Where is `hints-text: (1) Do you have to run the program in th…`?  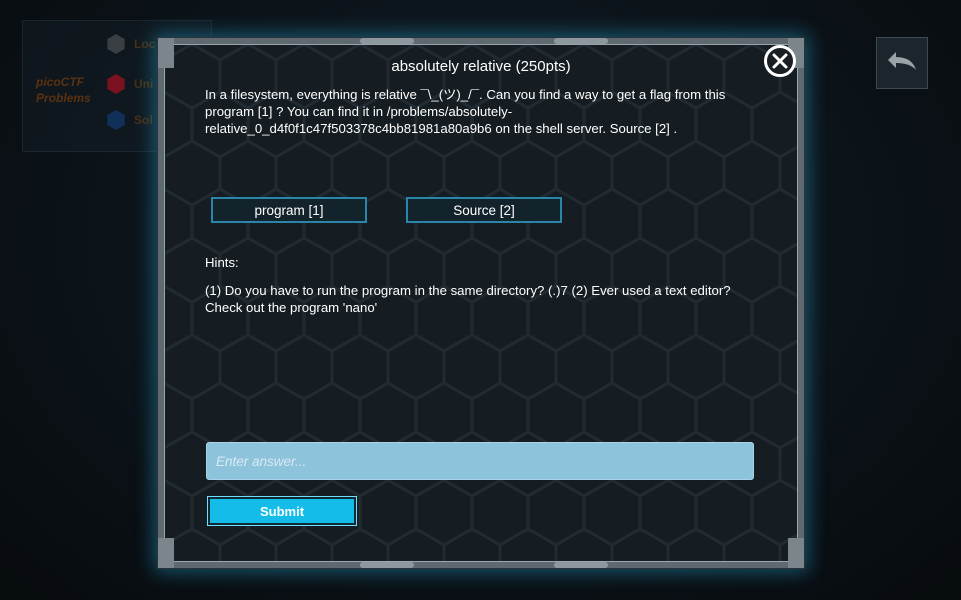 hints-text: (1) Do you have to run the program in th… is located at coordinates (468, 299).